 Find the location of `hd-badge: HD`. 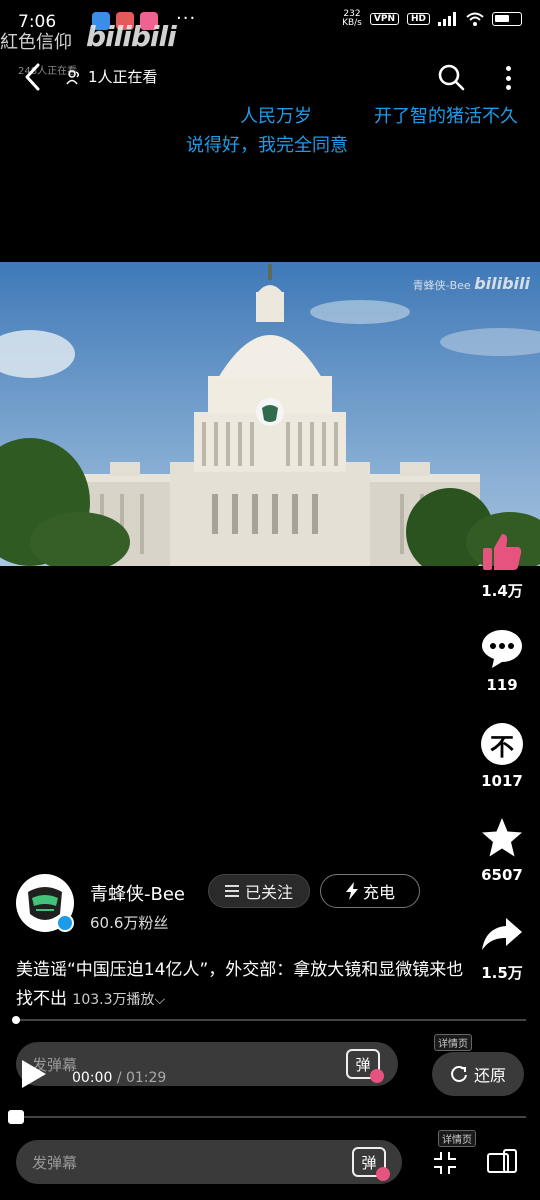

hd-badge: HD is located at coordinates (418, 19).